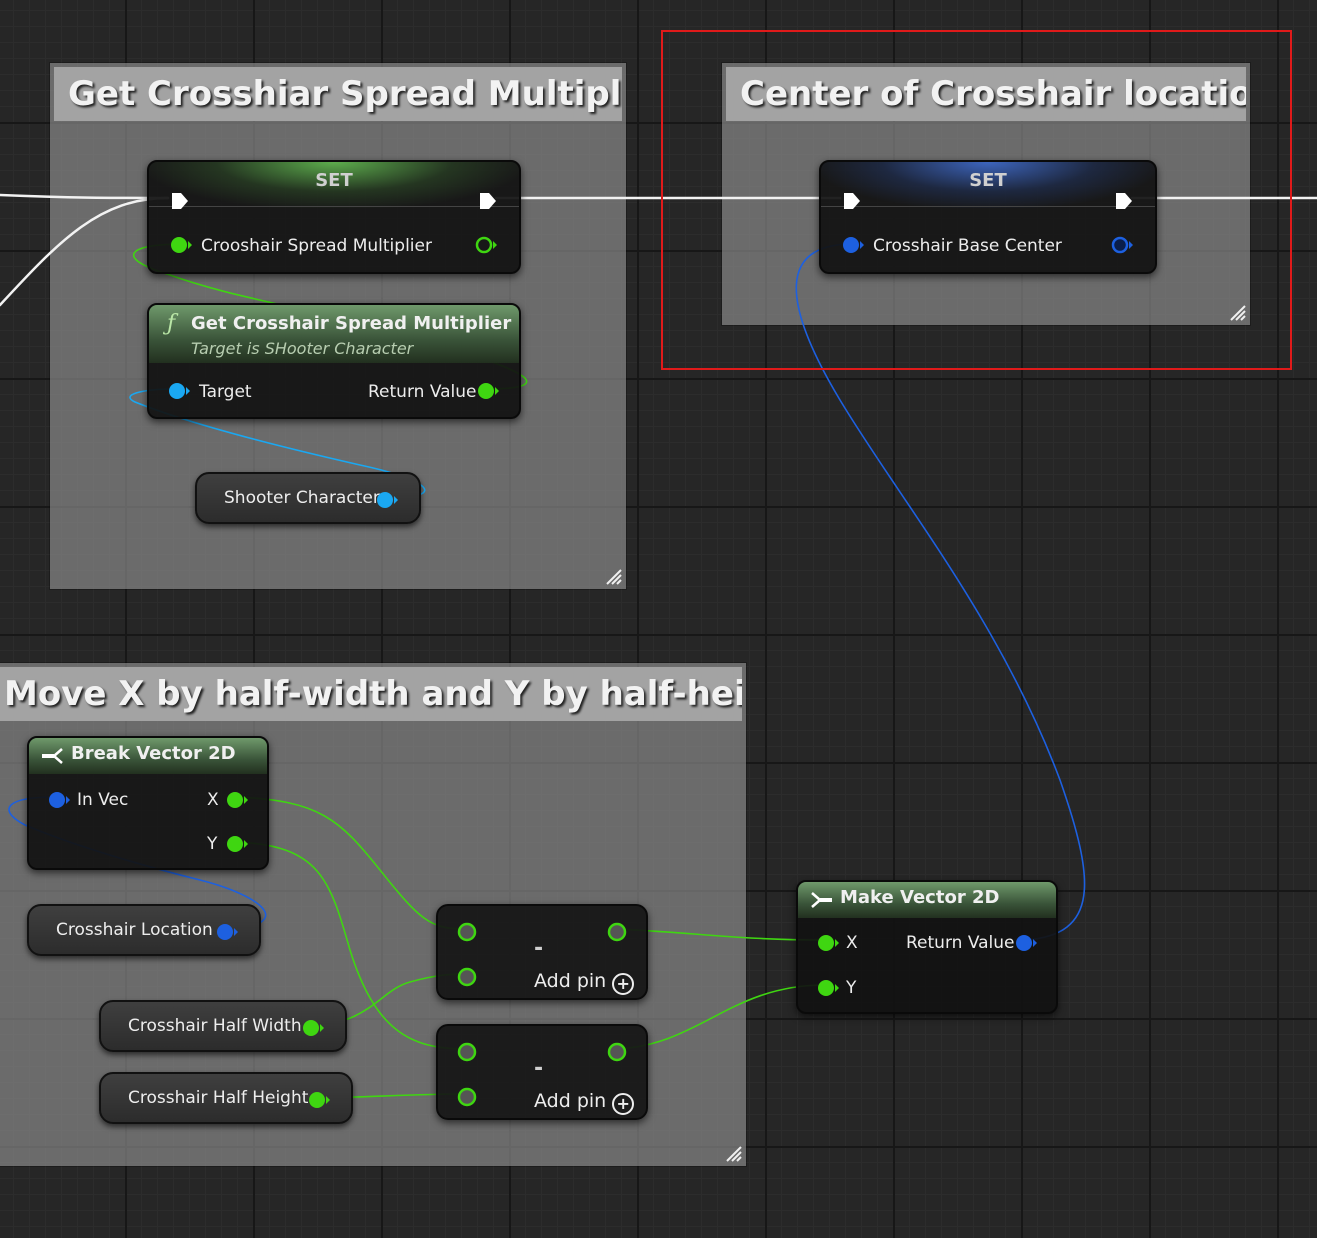  Describe the element at coordinates (302, 498) in the screenshot. I see `variable-label: Shooter Character` at that location.